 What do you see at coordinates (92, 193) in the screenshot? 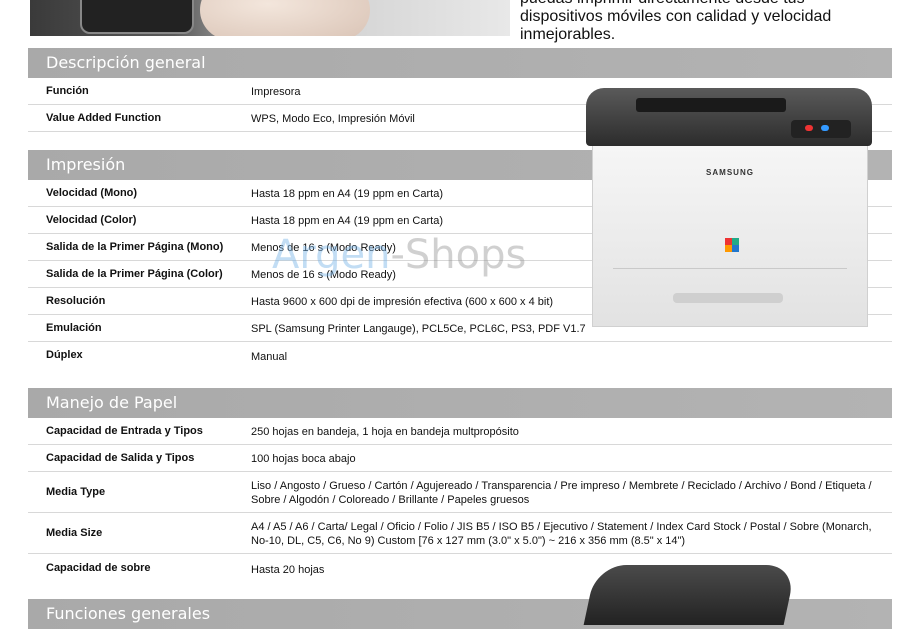
I see `spec-label: Velocidad (Mono)` at bounding box center [92, 193].